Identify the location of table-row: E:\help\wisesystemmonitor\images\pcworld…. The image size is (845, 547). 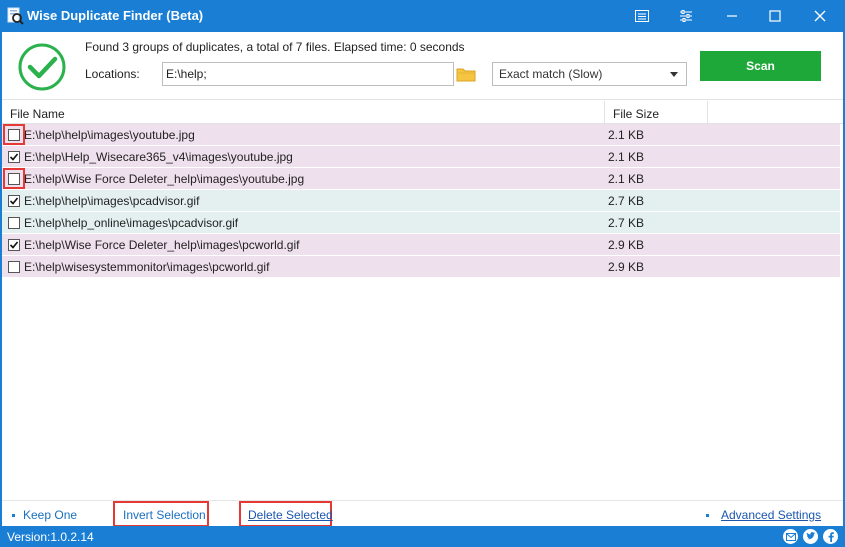
(421, 267).